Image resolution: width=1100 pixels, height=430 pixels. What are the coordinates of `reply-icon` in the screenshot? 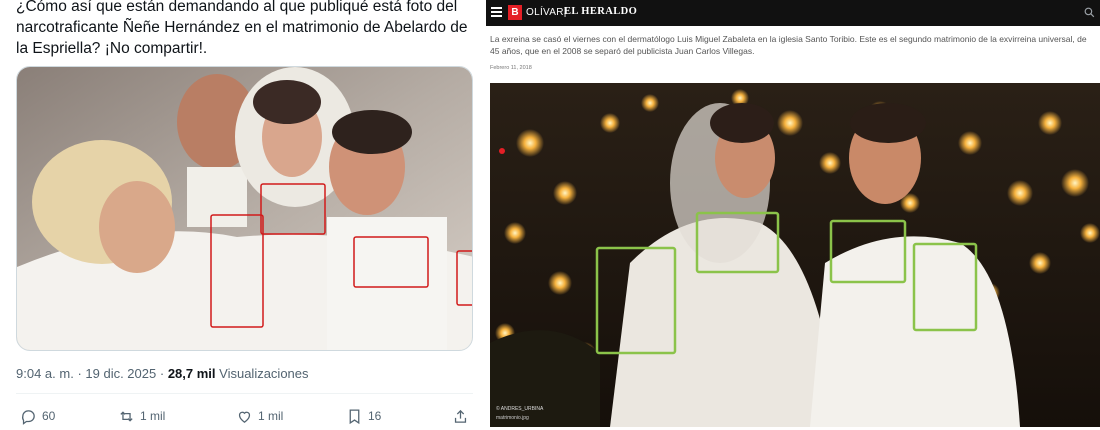 It's located at (28, 417).